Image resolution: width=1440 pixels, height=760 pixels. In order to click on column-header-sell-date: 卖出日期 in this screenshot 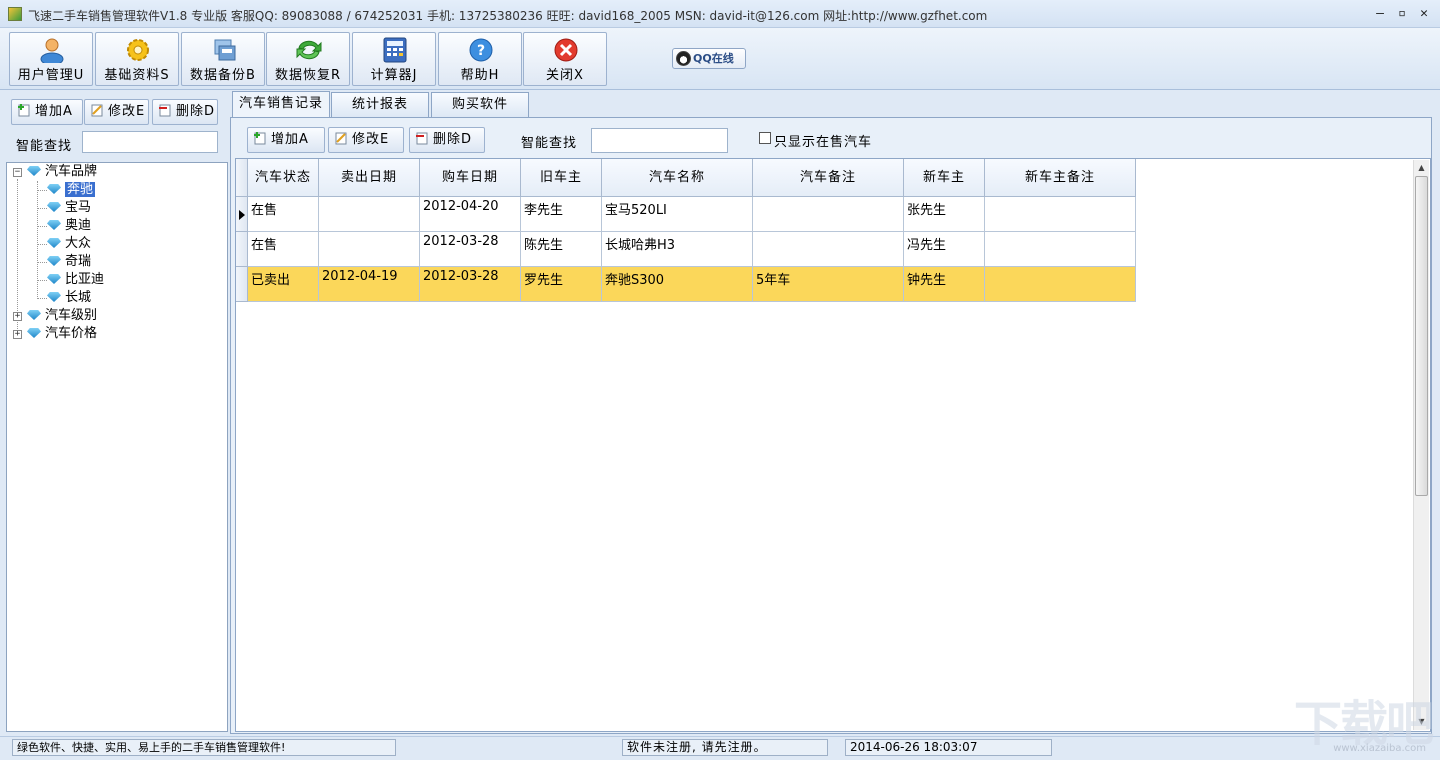, I will do `click(369, 178)`.